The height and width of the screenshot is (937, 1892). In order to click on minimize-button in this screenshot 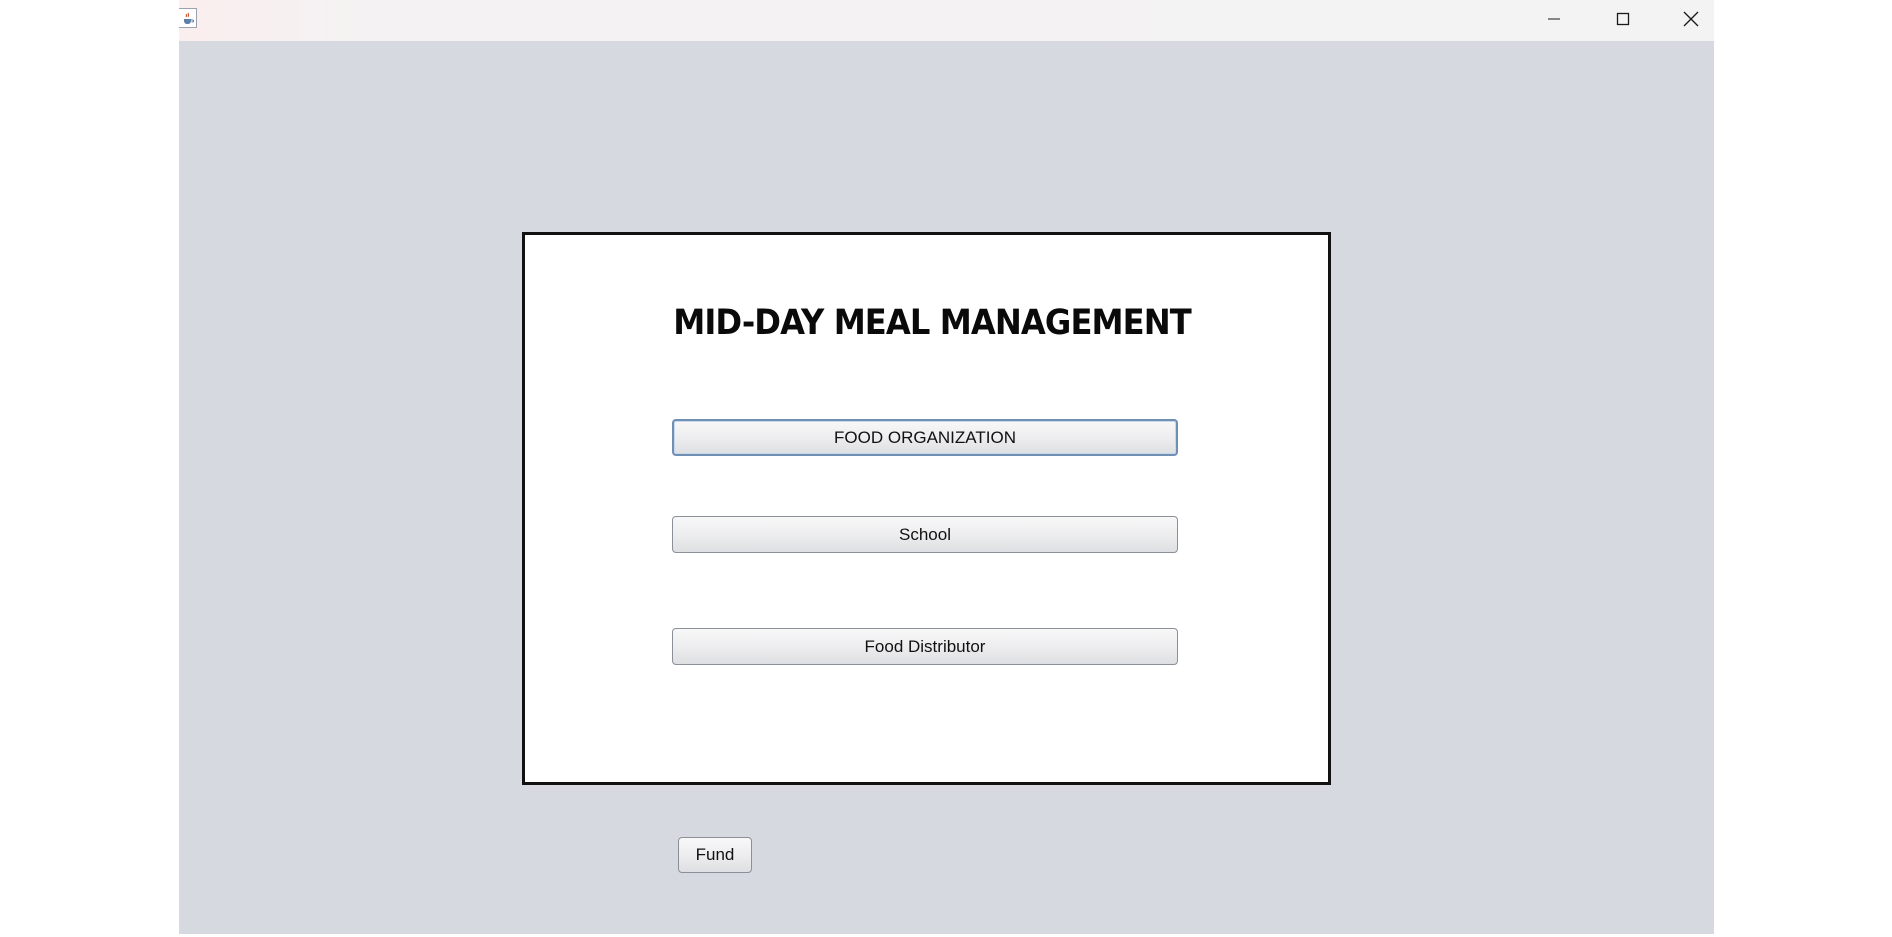, I will do `click(1554, 18)`.